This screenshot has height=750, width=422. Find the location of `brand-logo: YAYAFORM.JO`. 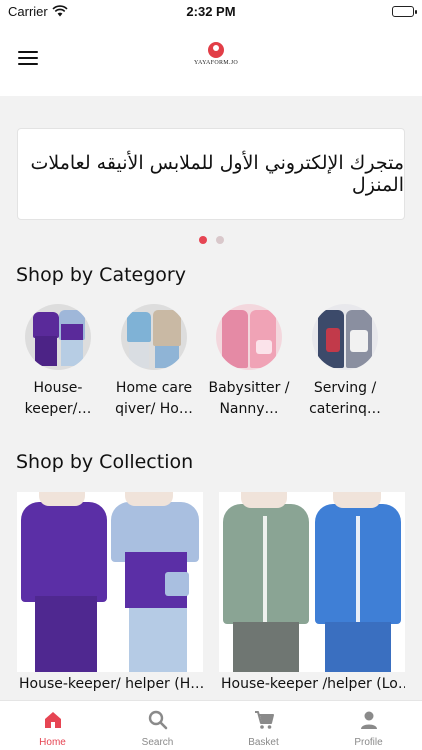

brand-logo: YAYAFORM.JO is located at coordinates (216, 54).